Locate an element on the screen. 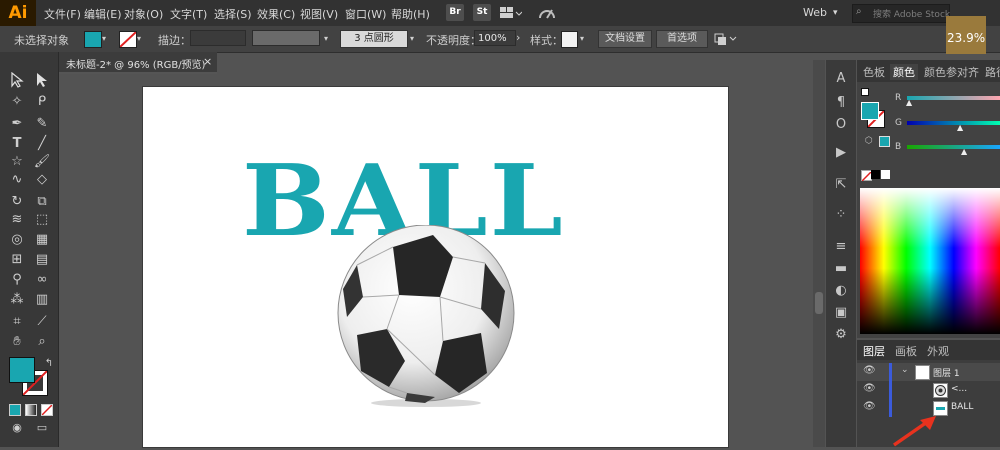  settings-panel-icon: ⚙ is located at coordinates (841, 335).